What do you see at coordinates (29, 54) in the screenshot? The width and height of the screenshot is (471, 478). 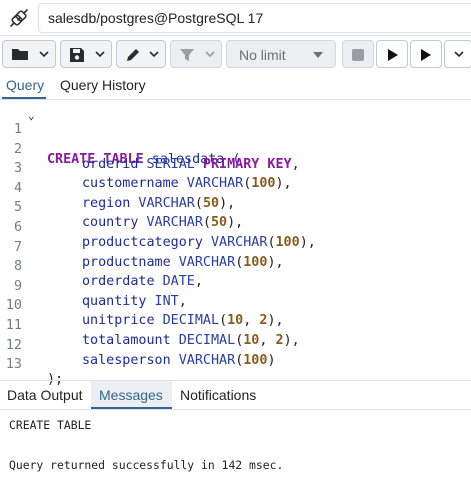 I see `open-file-button` at bounding box center [29, 54].